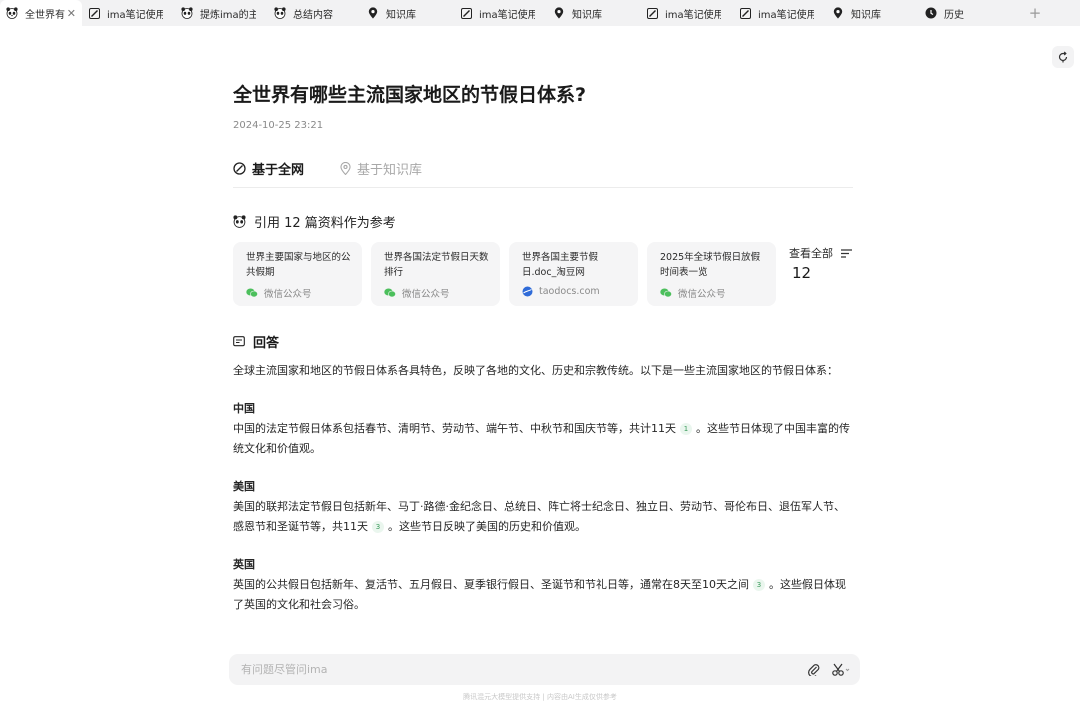 This screenshot has height=709, width=1080. Describe the element at coordinates (436, 265) in the screenshot. I see `reference-title: 世界各国法定节假日天数排行` at that location.